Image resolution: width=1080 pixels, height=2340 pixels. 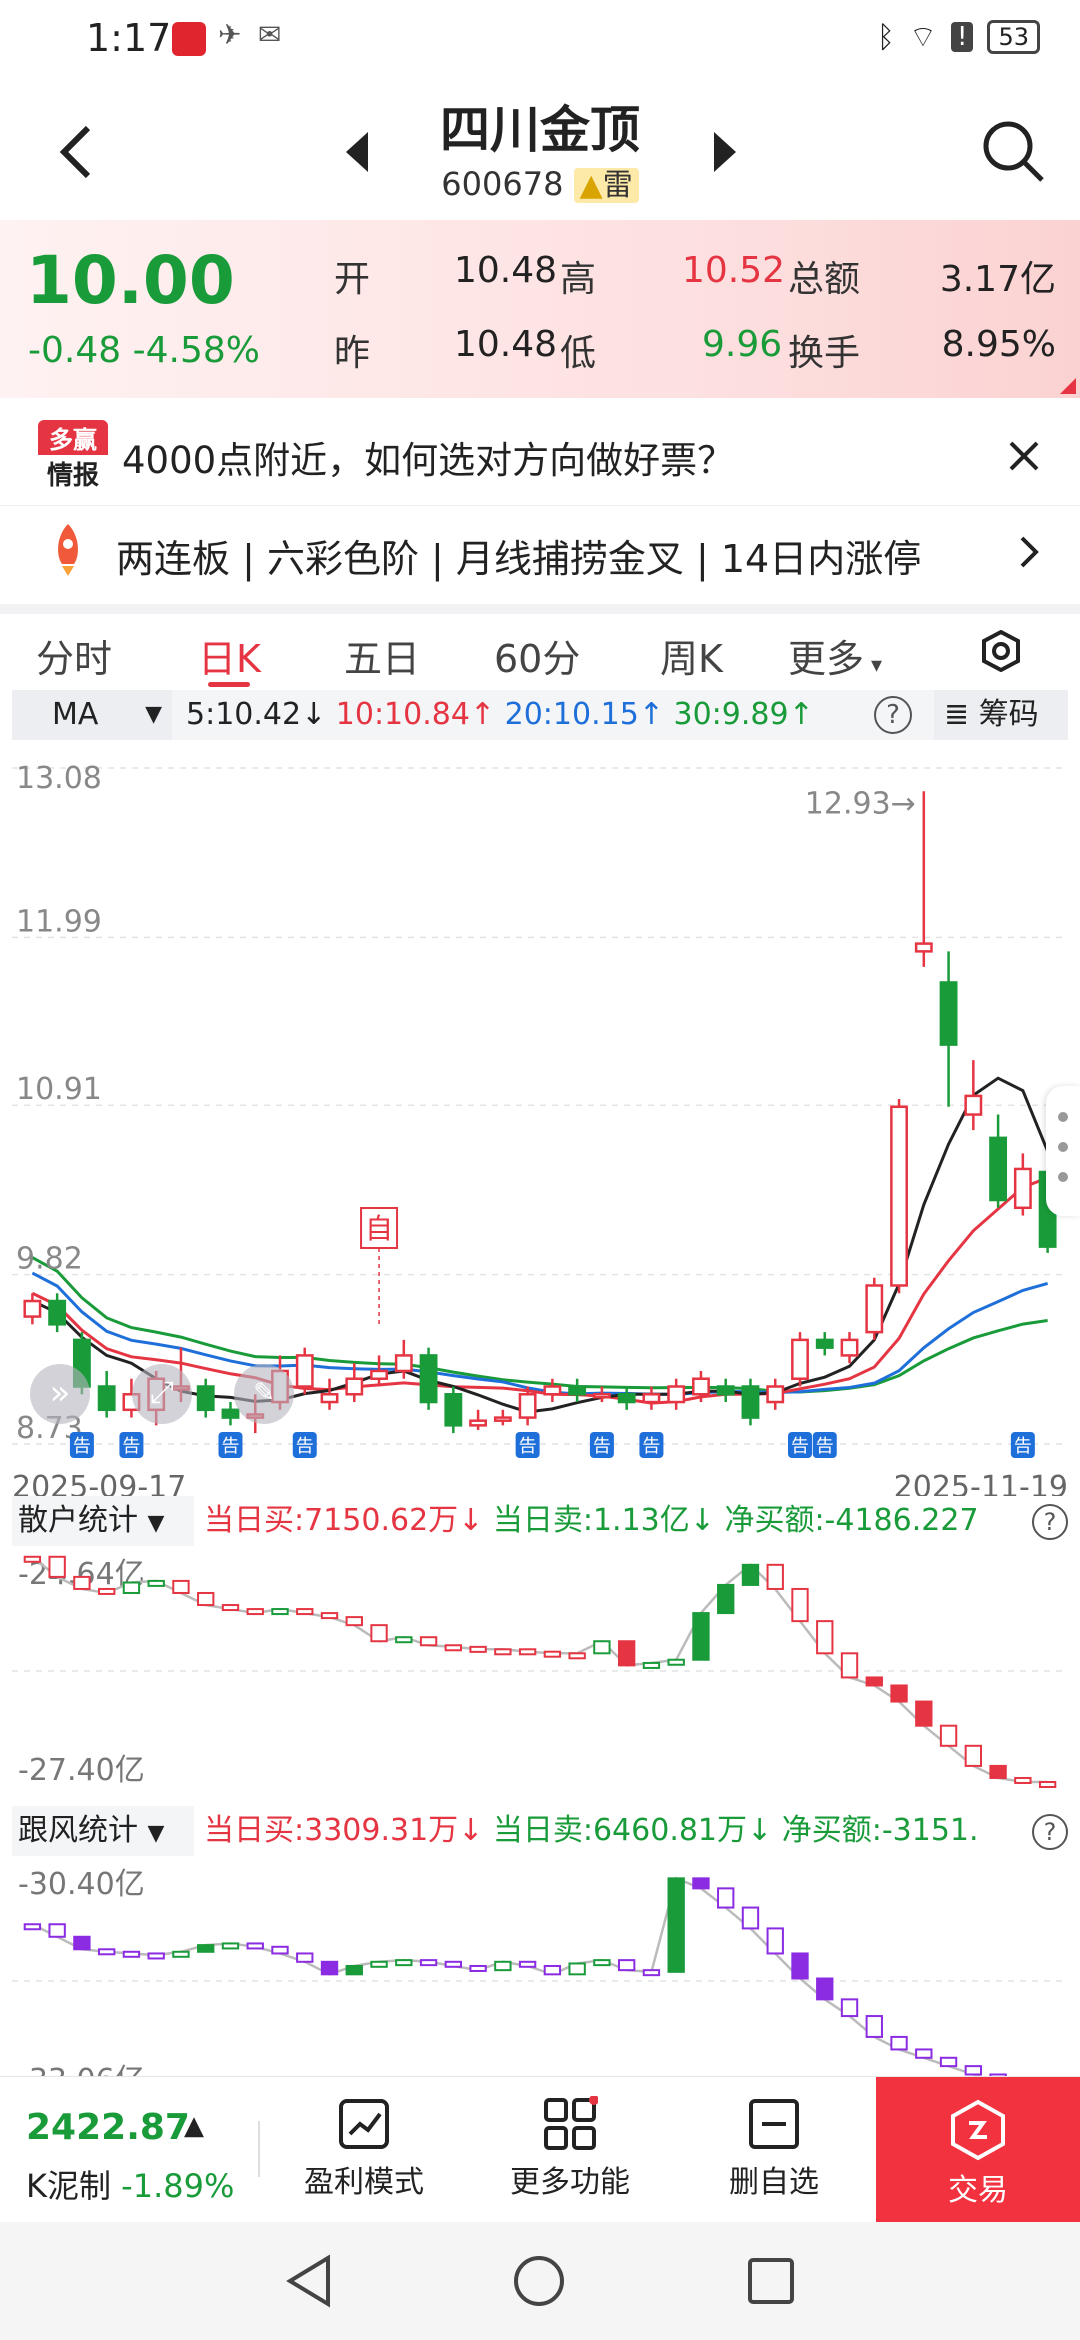 What do you see at coordinates (539, 2281) in the screenshot?
I see `nav-home-icon` at bounding box center [539, 2281].